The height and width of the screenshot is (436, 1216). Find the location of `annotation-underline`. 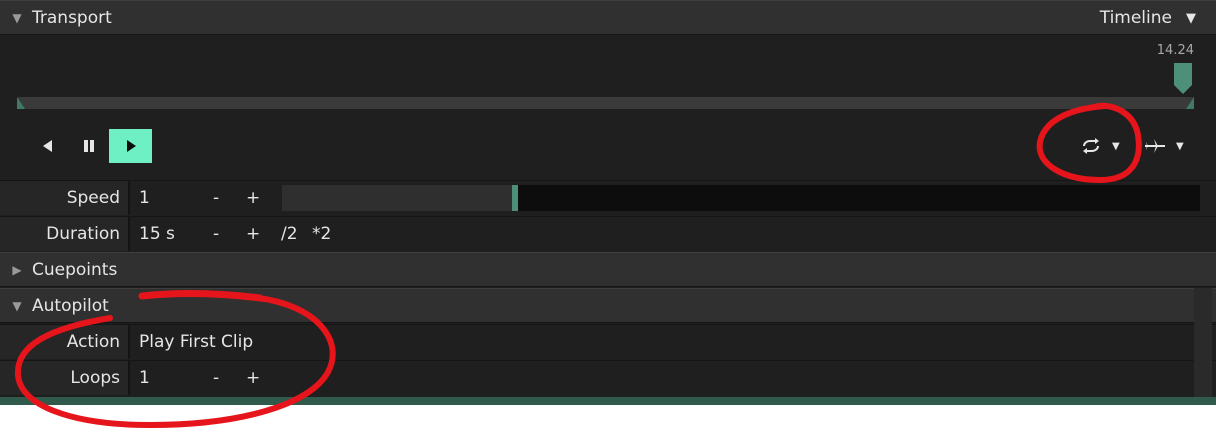

annotation-underline is located at coordinates (201, 296).